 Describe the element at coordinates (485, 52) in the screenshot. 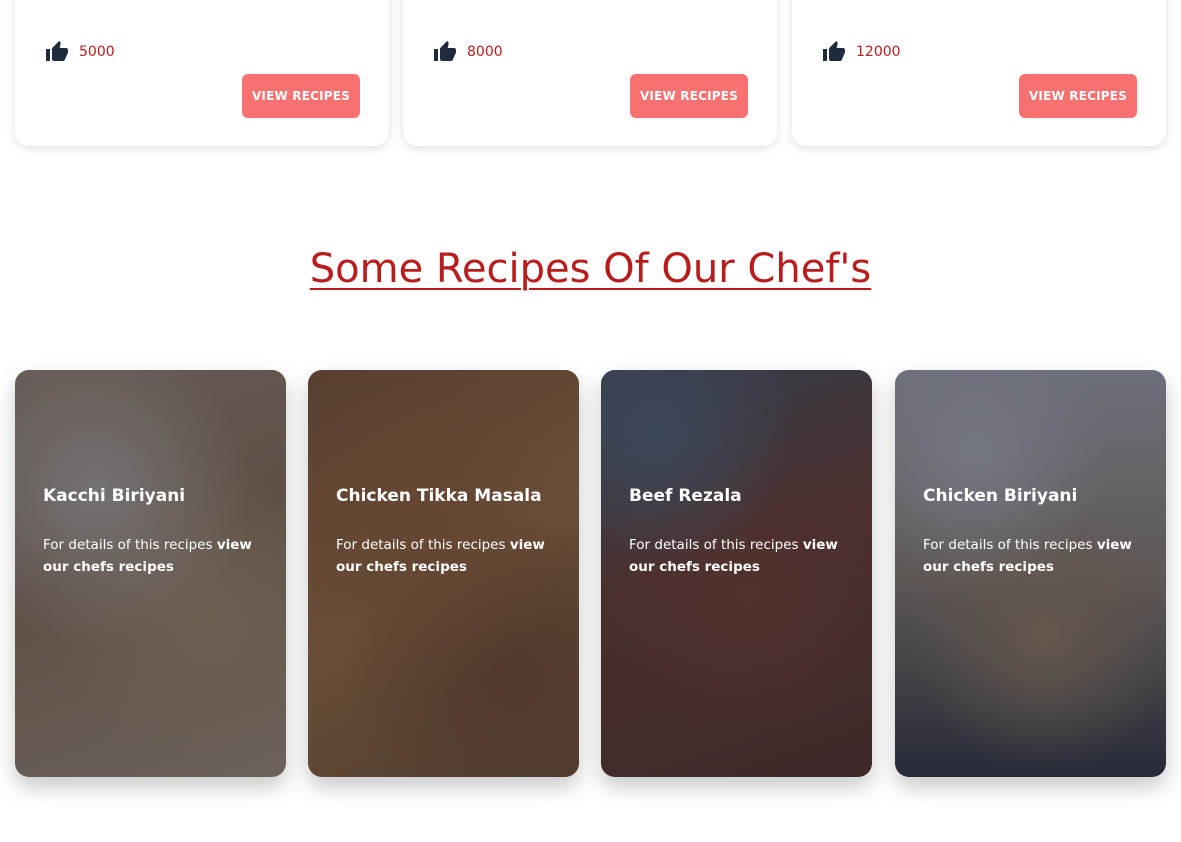

I see `likes-count: 8000` at that location.